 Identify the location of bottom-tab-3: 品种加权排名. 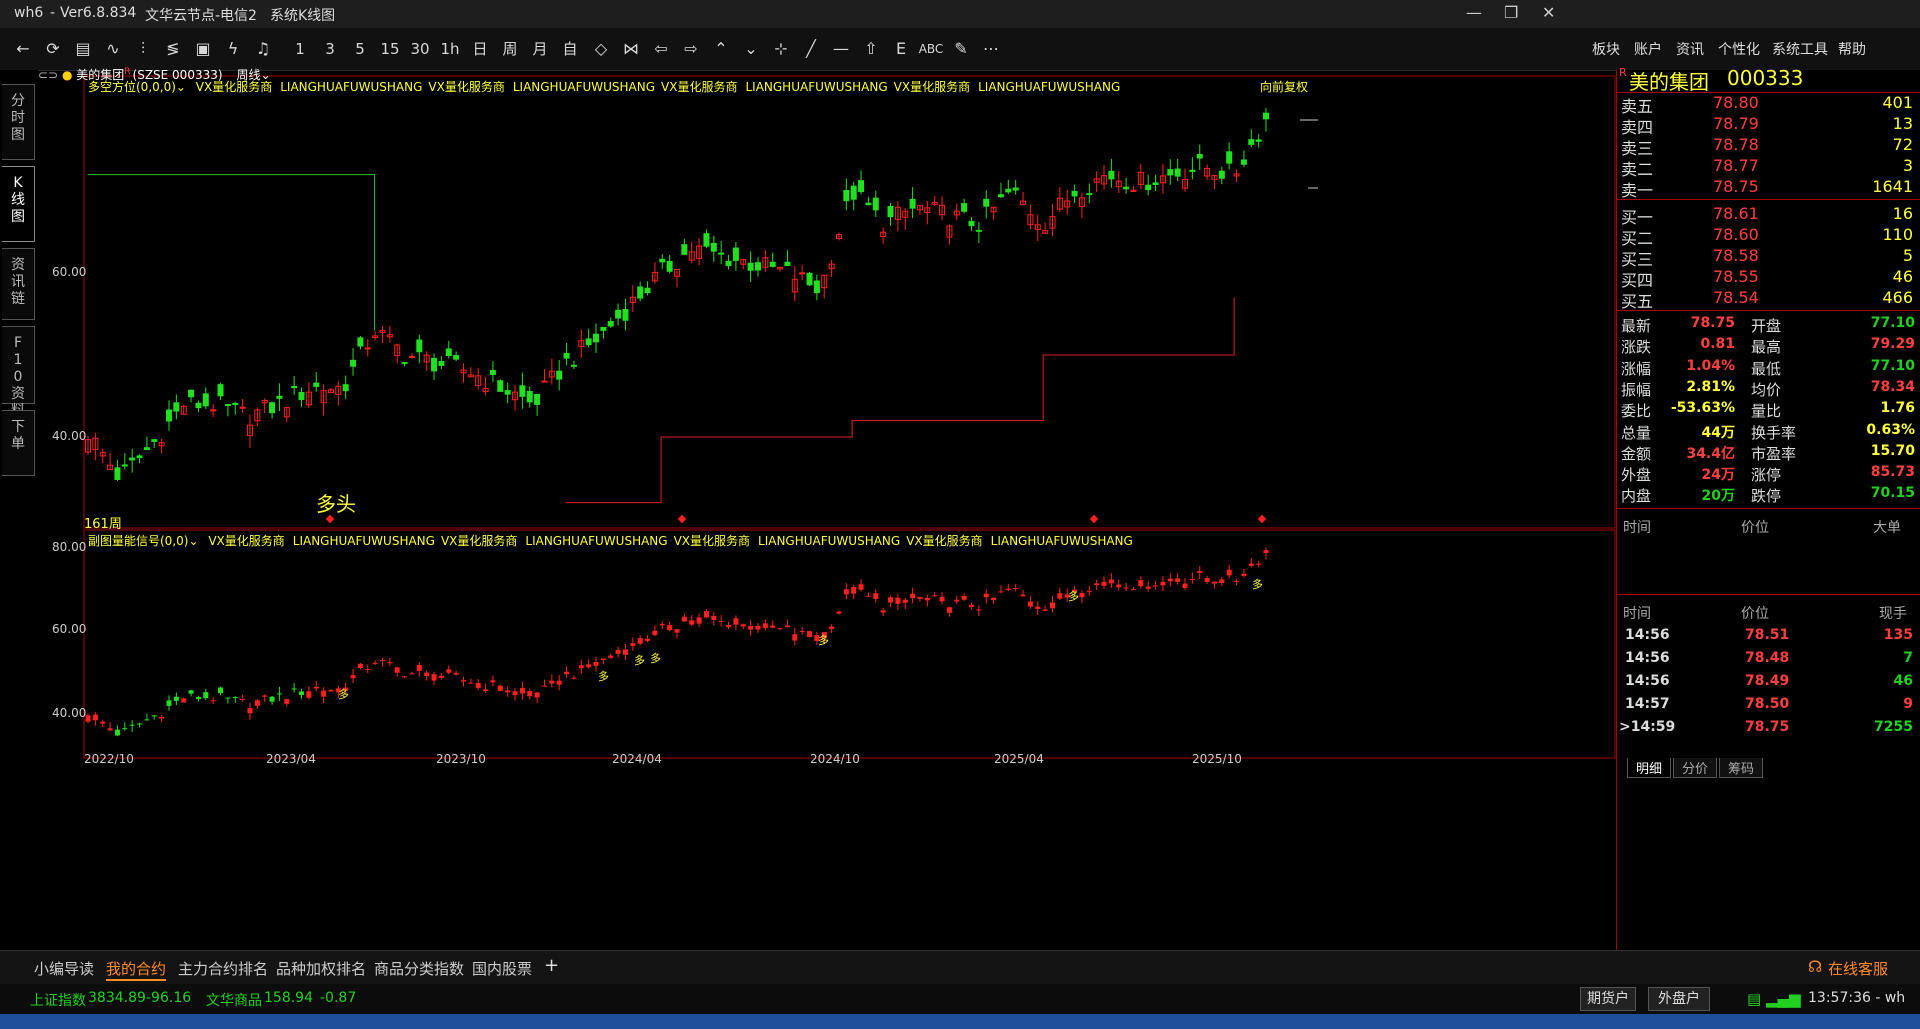
(321, 968).